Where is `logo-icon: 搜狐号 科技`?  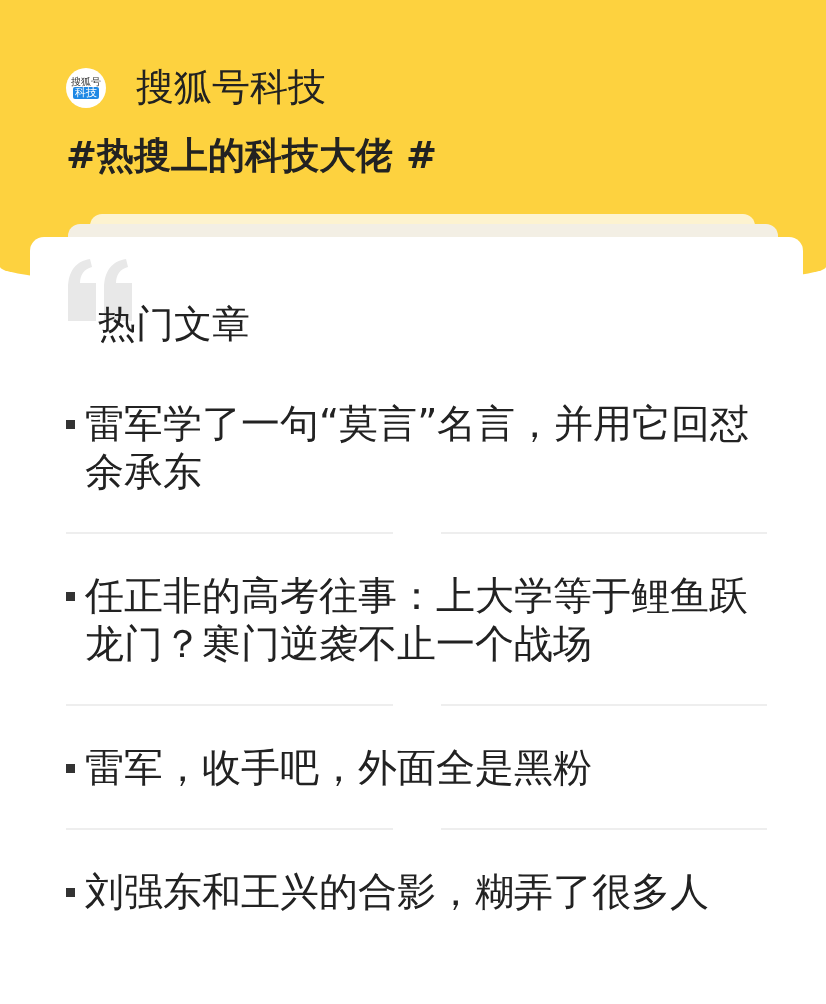
logo-icon: 搜狐号 科技 is located at coordinates (86, 87).